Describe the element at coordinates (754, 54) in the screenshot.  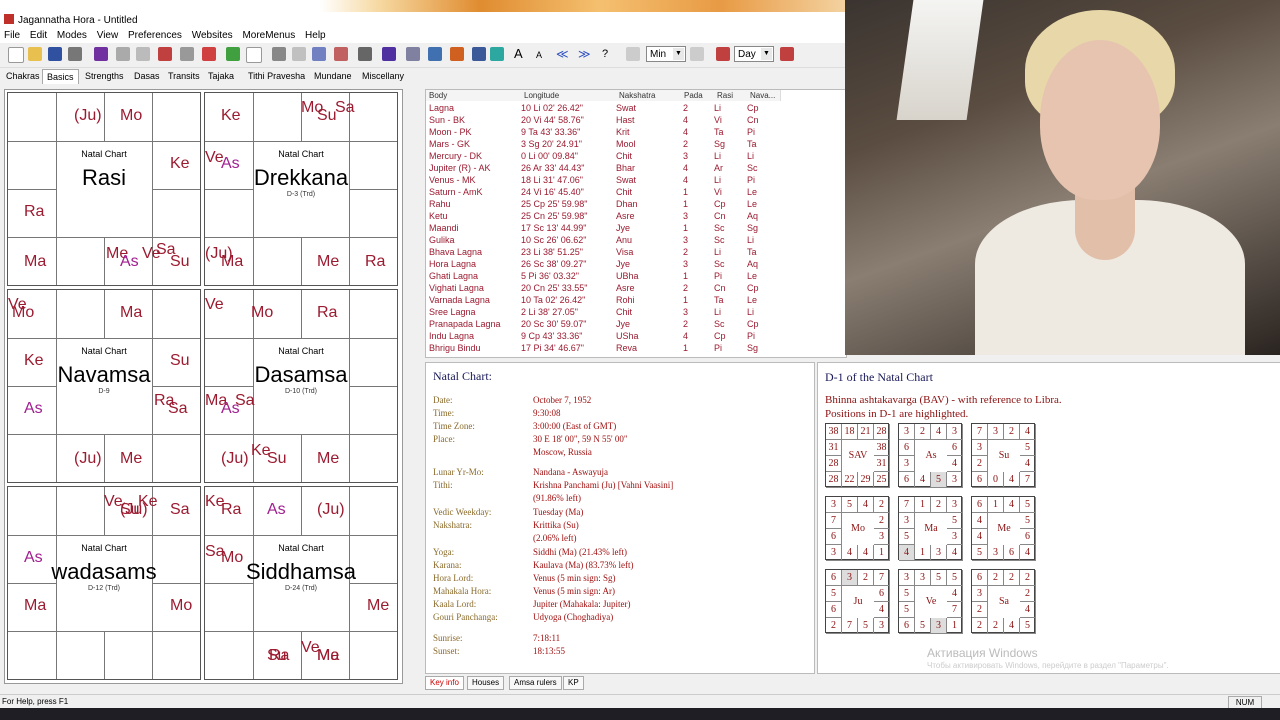
I see `step-unit-select: Day ▼` at that location.